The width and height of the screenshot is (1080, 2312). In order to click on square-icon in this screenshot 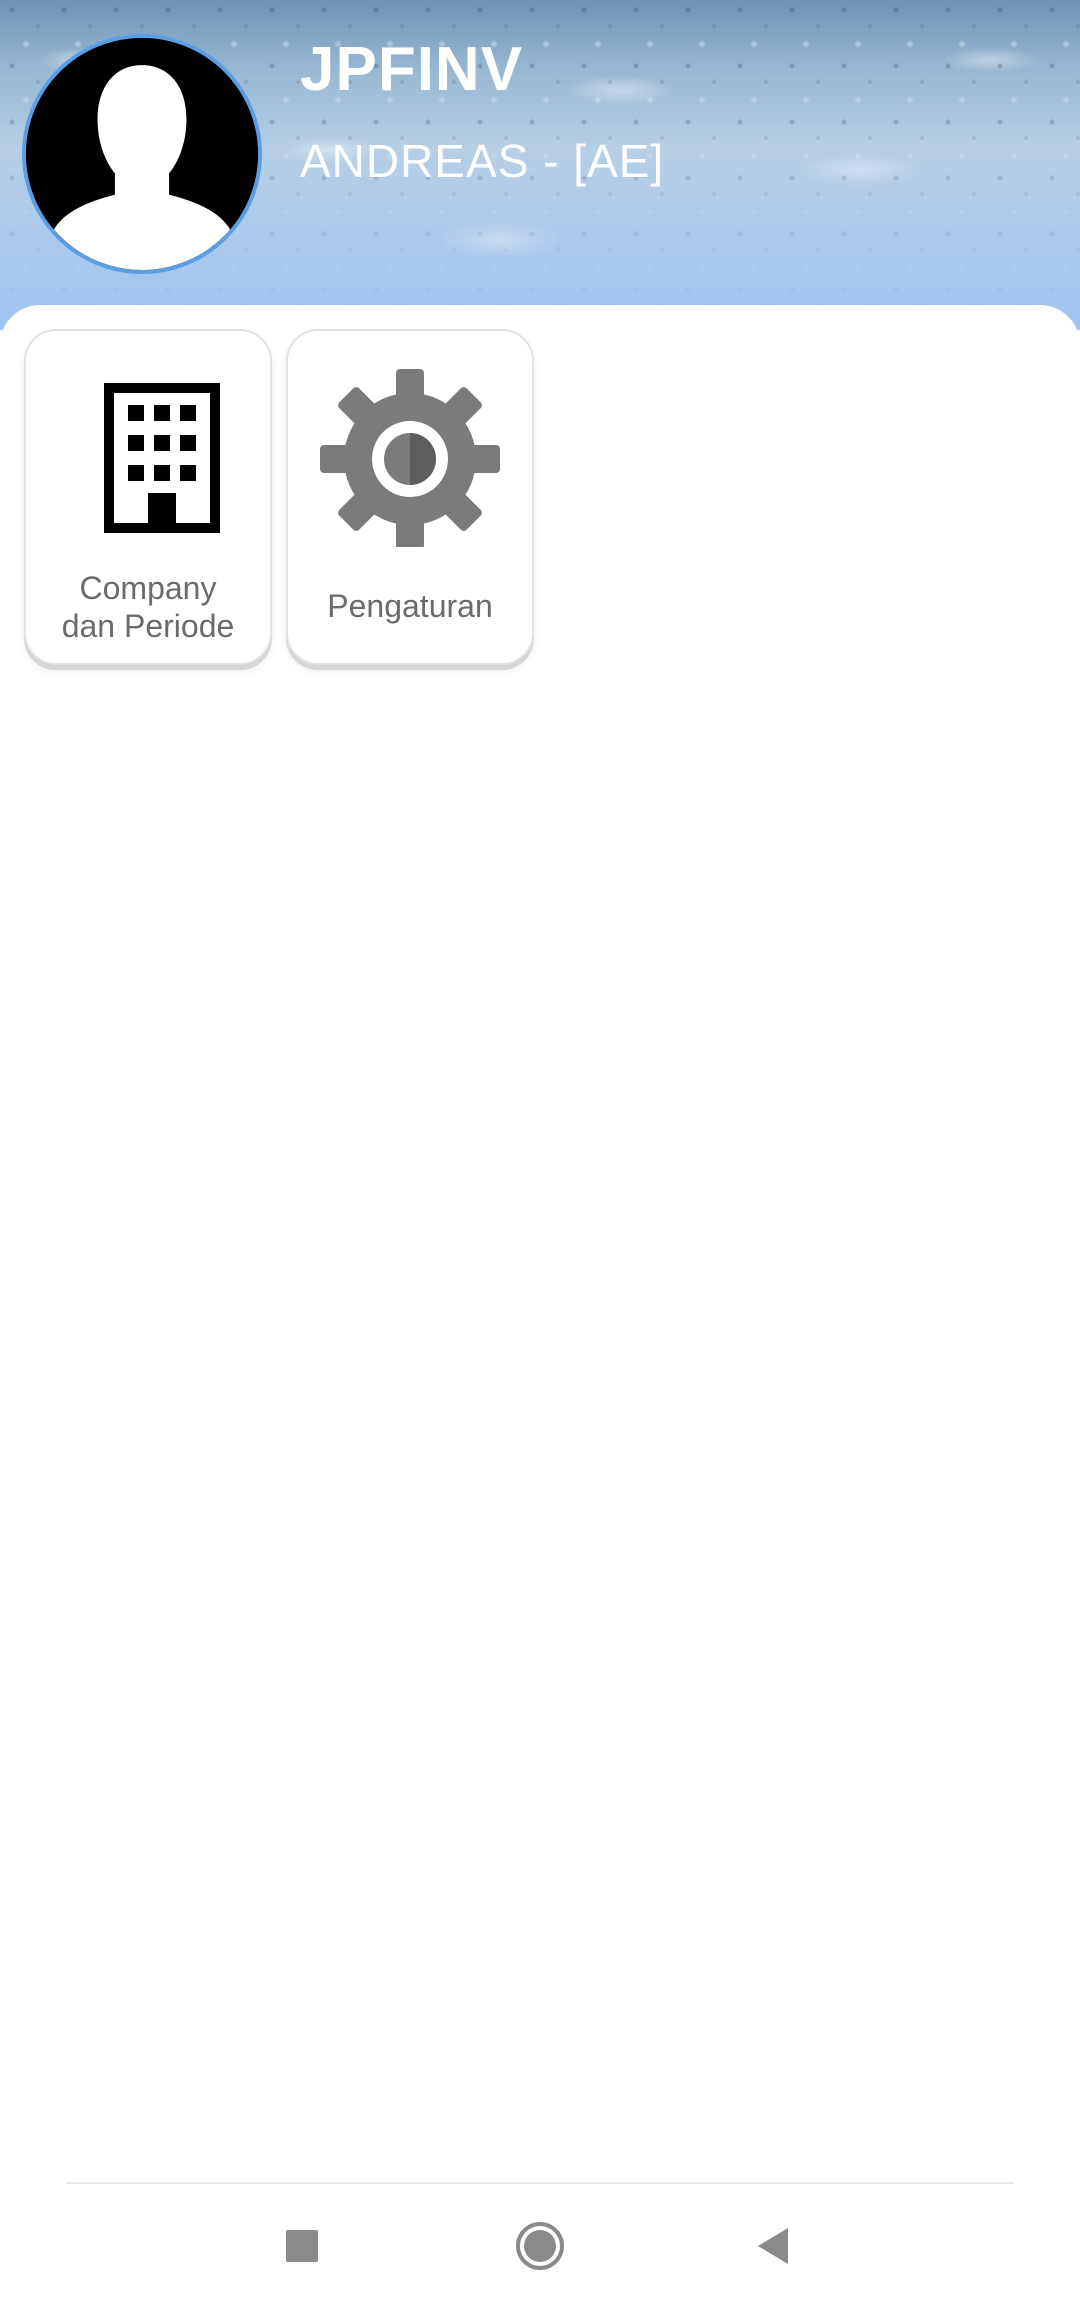, I will do `click(302, 2246)`.